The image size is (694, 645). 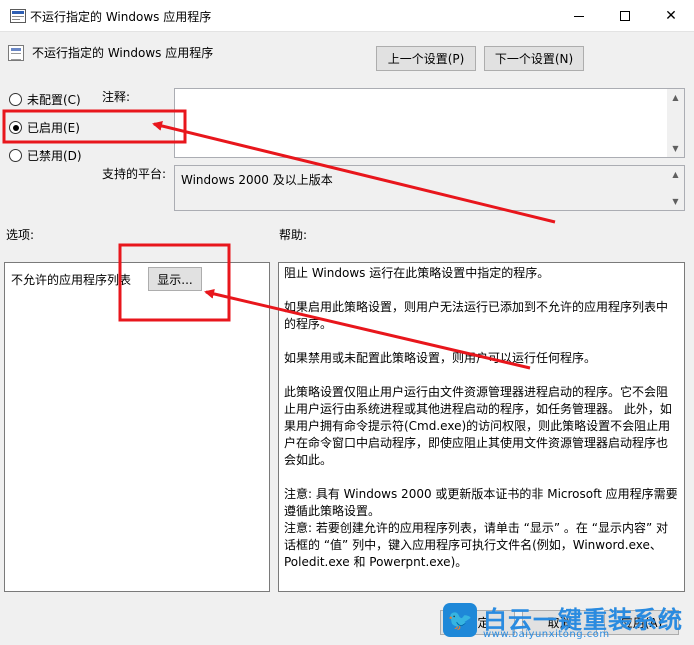 I want to click on close-button: ✕, so click(x=671, y=16).